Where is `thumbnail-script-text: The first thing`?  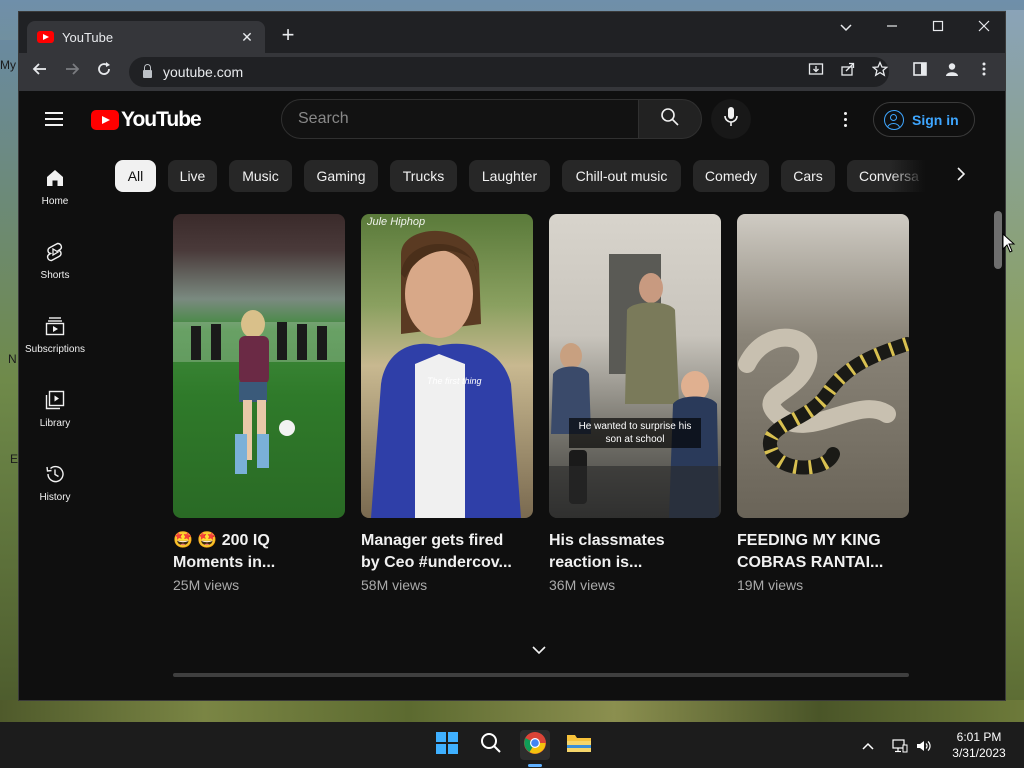 thumbnail-script-text: The first thing is located at coordinates (454, 381).